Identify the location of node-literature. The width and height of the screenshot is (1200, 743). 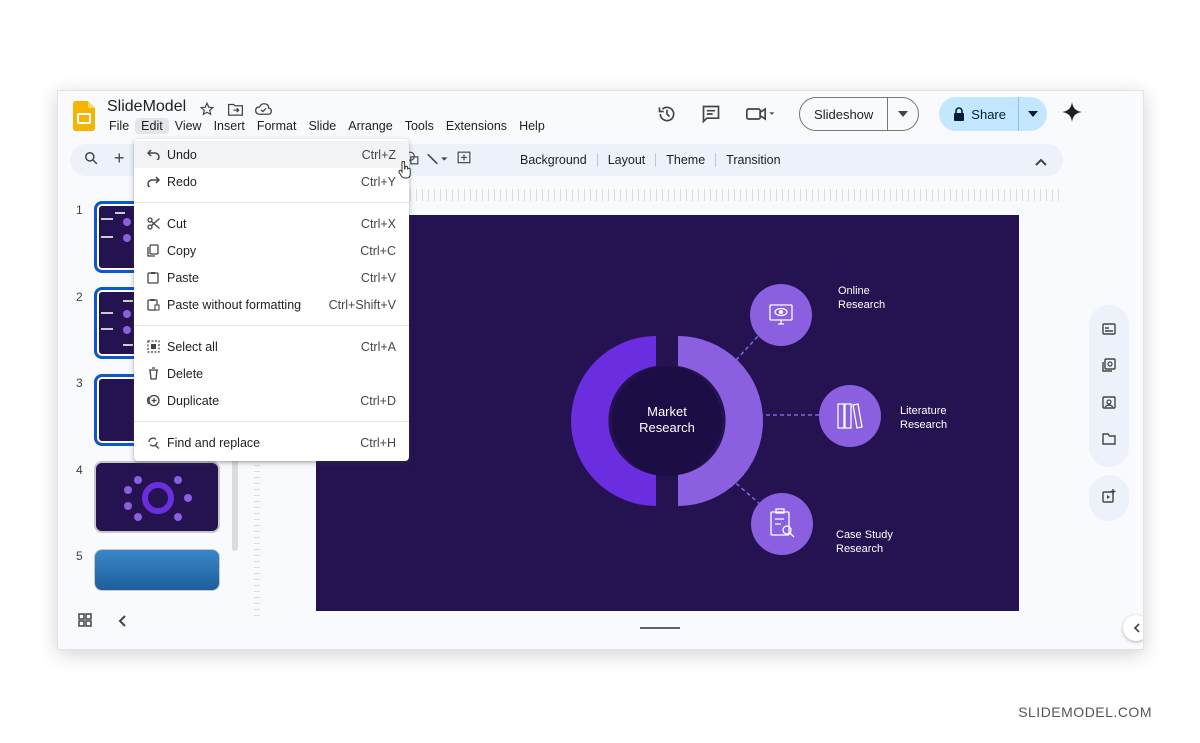
(850, 416).